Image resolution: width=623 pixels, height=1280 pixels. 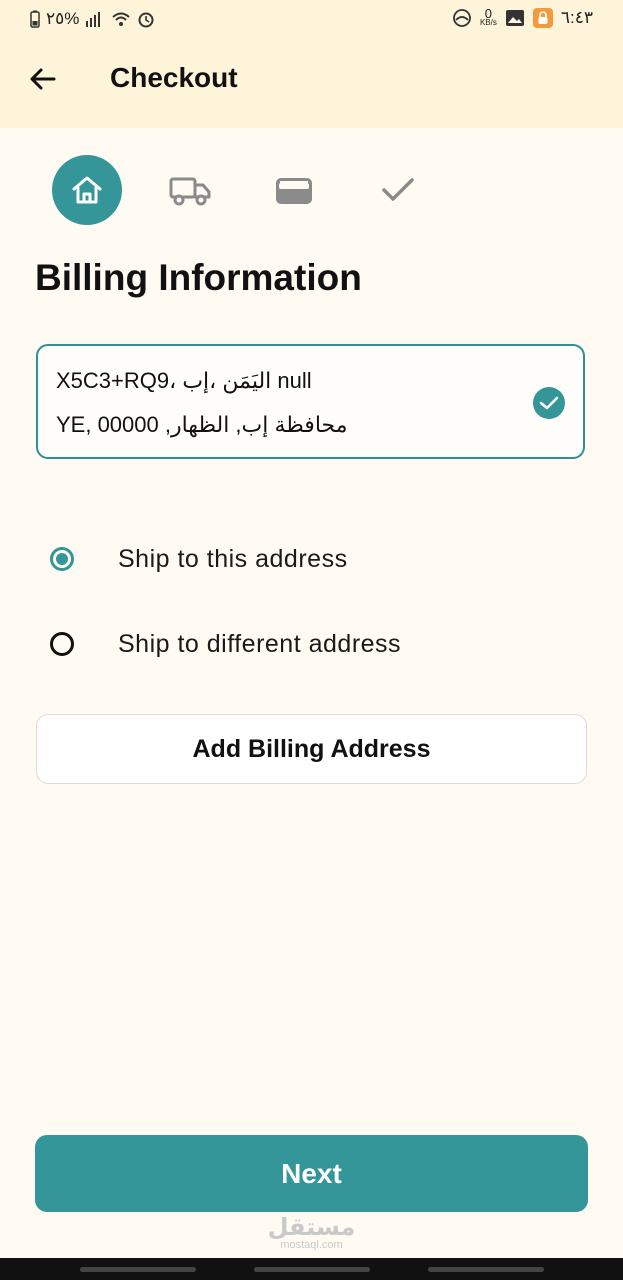 I want to click on selected-check-icon, so click(x=549, y=403).